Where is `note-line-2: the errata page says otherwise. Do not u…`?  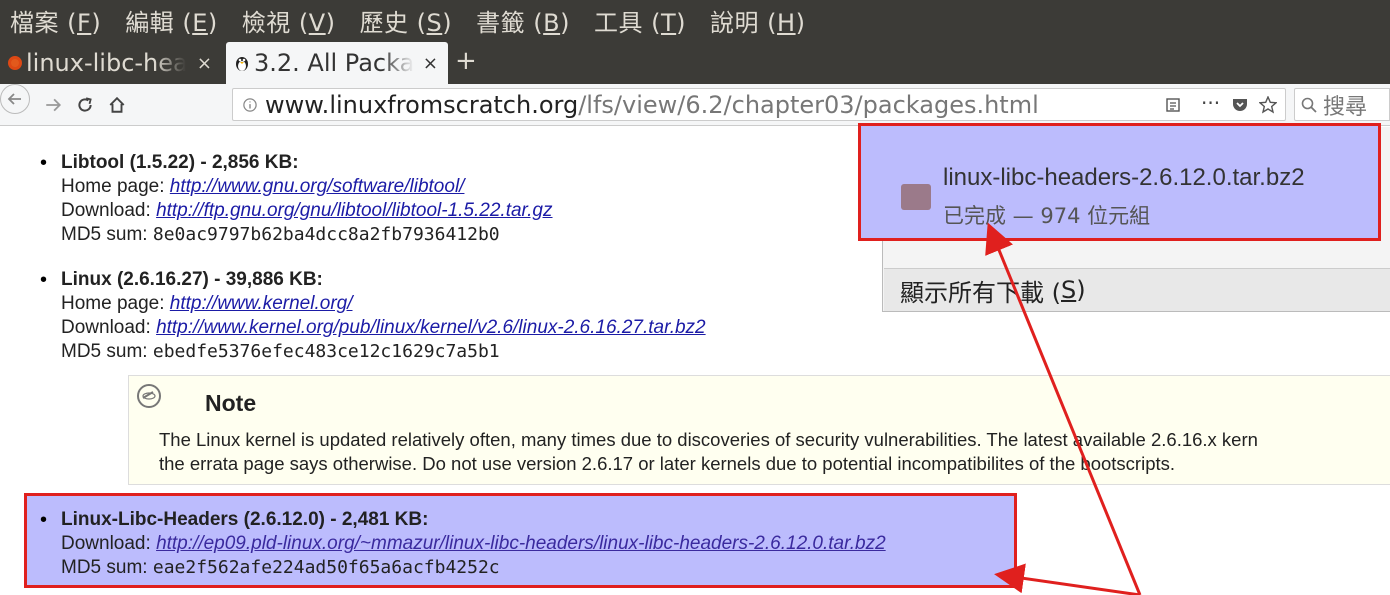
note-line-2: the errata page says otherwise. Do not u… is located at coordinates (667, 463).